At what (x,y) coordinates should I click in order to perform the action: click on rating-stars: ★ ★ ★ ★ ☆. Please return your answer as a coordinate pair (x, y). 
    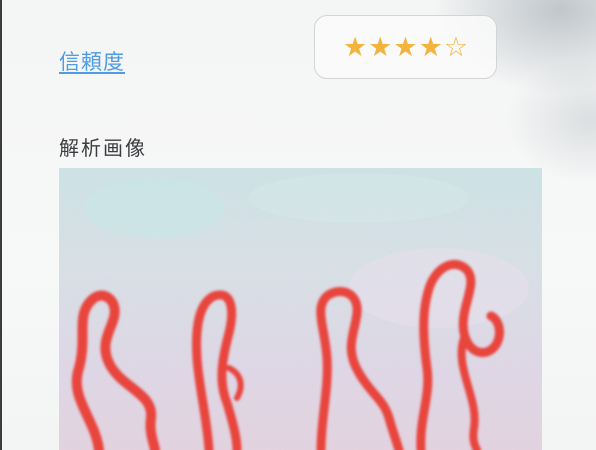
    Looking at the image, I should click on (405, 47).